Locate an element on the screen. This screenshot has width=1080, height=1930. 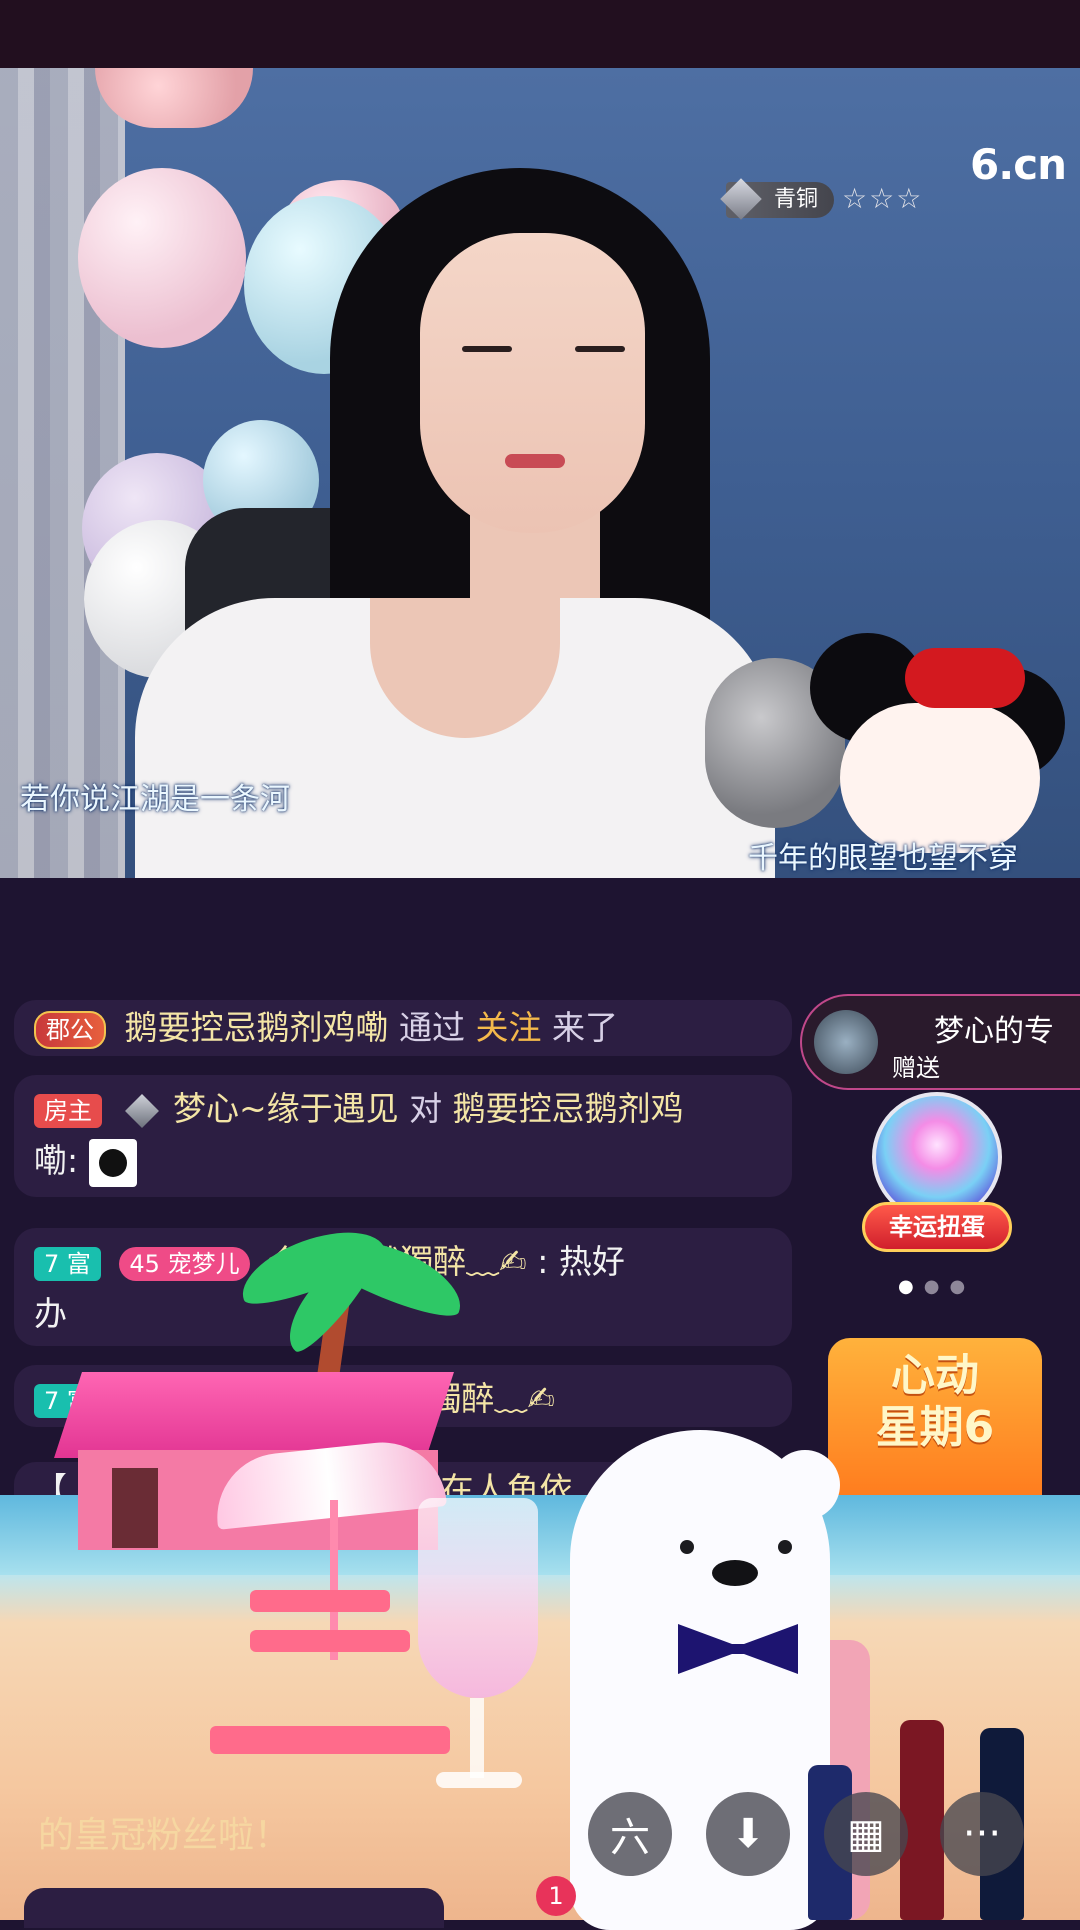
chat-message: 郡公 鹅要控忌鹅剂鸡嘞 通过 关注 来了 is located at coordinates (403, 1028).